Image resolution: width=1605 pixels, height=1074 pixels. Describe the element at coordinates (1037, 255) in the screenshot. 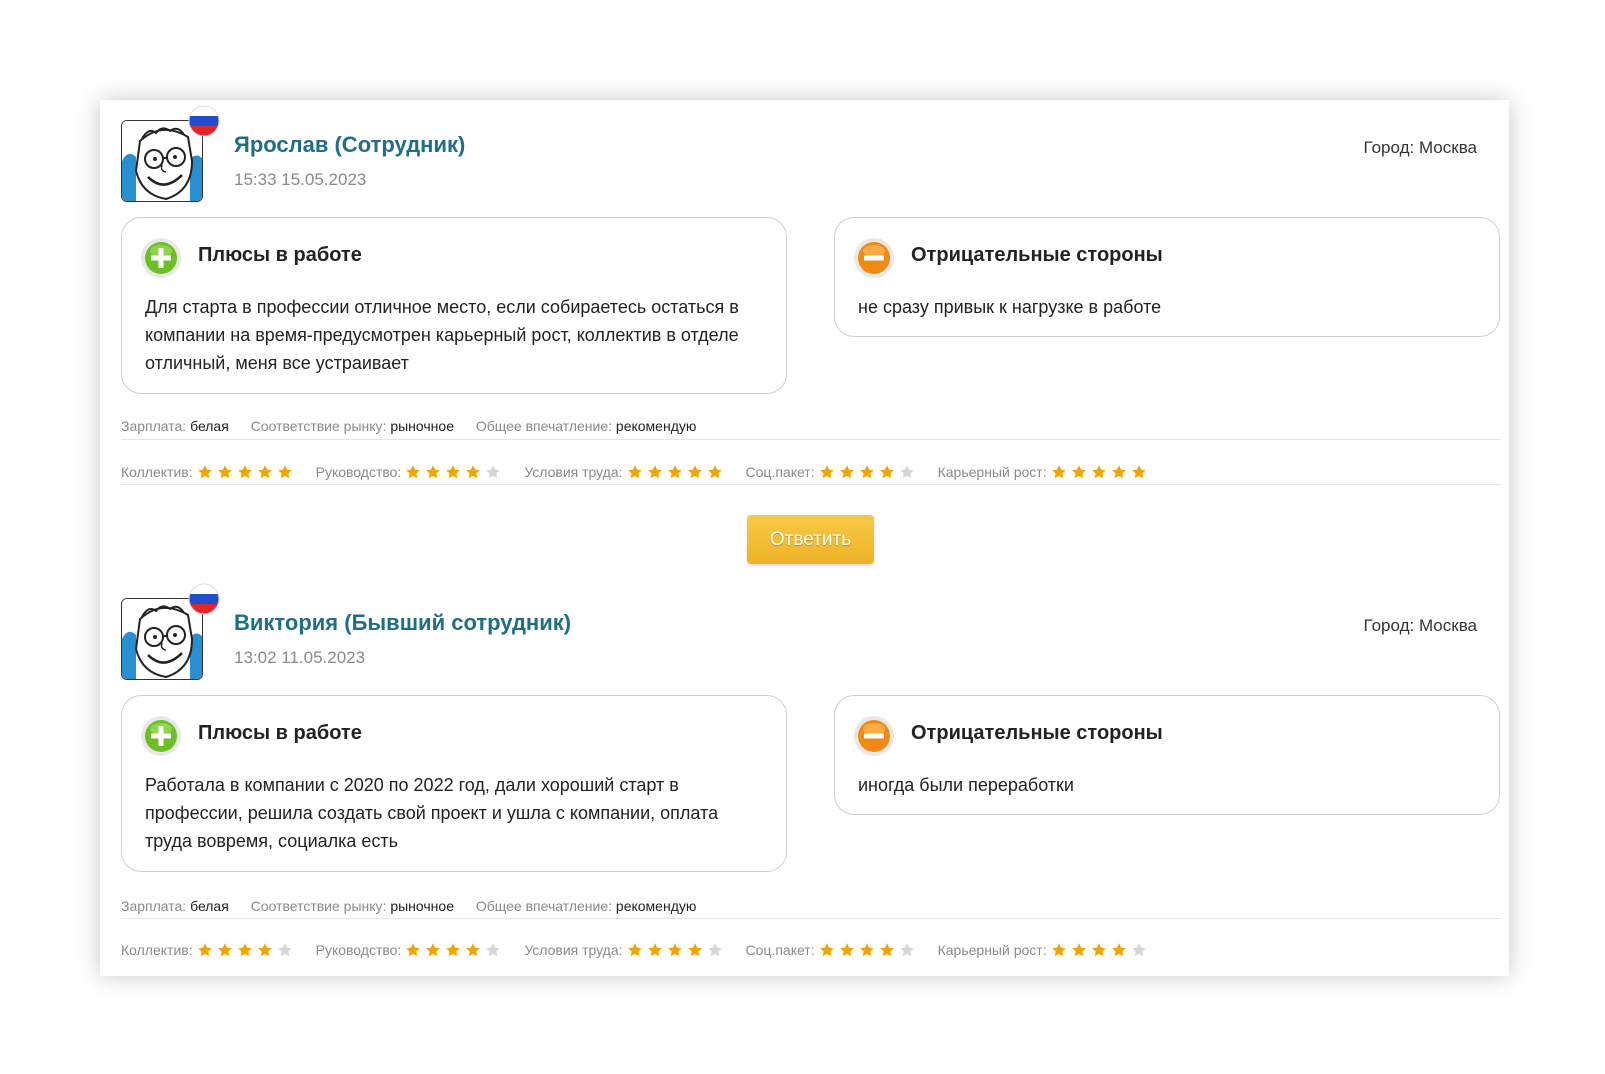

I see `cons-title: Отрицательные стороны` at that location.